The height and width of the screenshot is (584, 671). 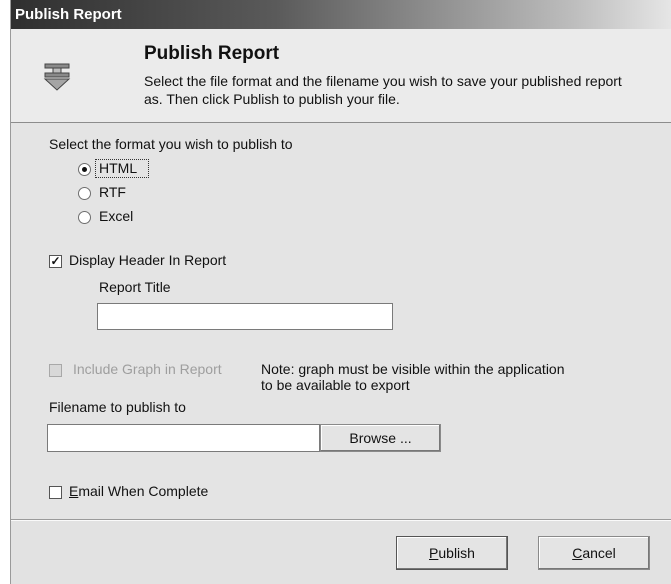 What do you see at coordinates (84, 169) in the screenshot?
I see `radio-html` at bounding box center [84, 169].